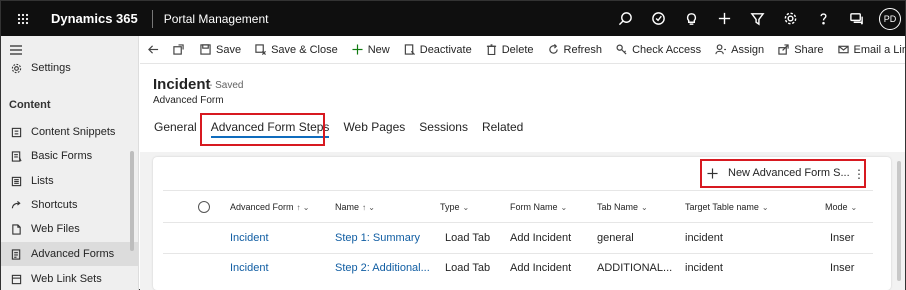 Image resolution: width=906 pixels, height=290 pixels. I want to click on list-icon, so click(16, 181).